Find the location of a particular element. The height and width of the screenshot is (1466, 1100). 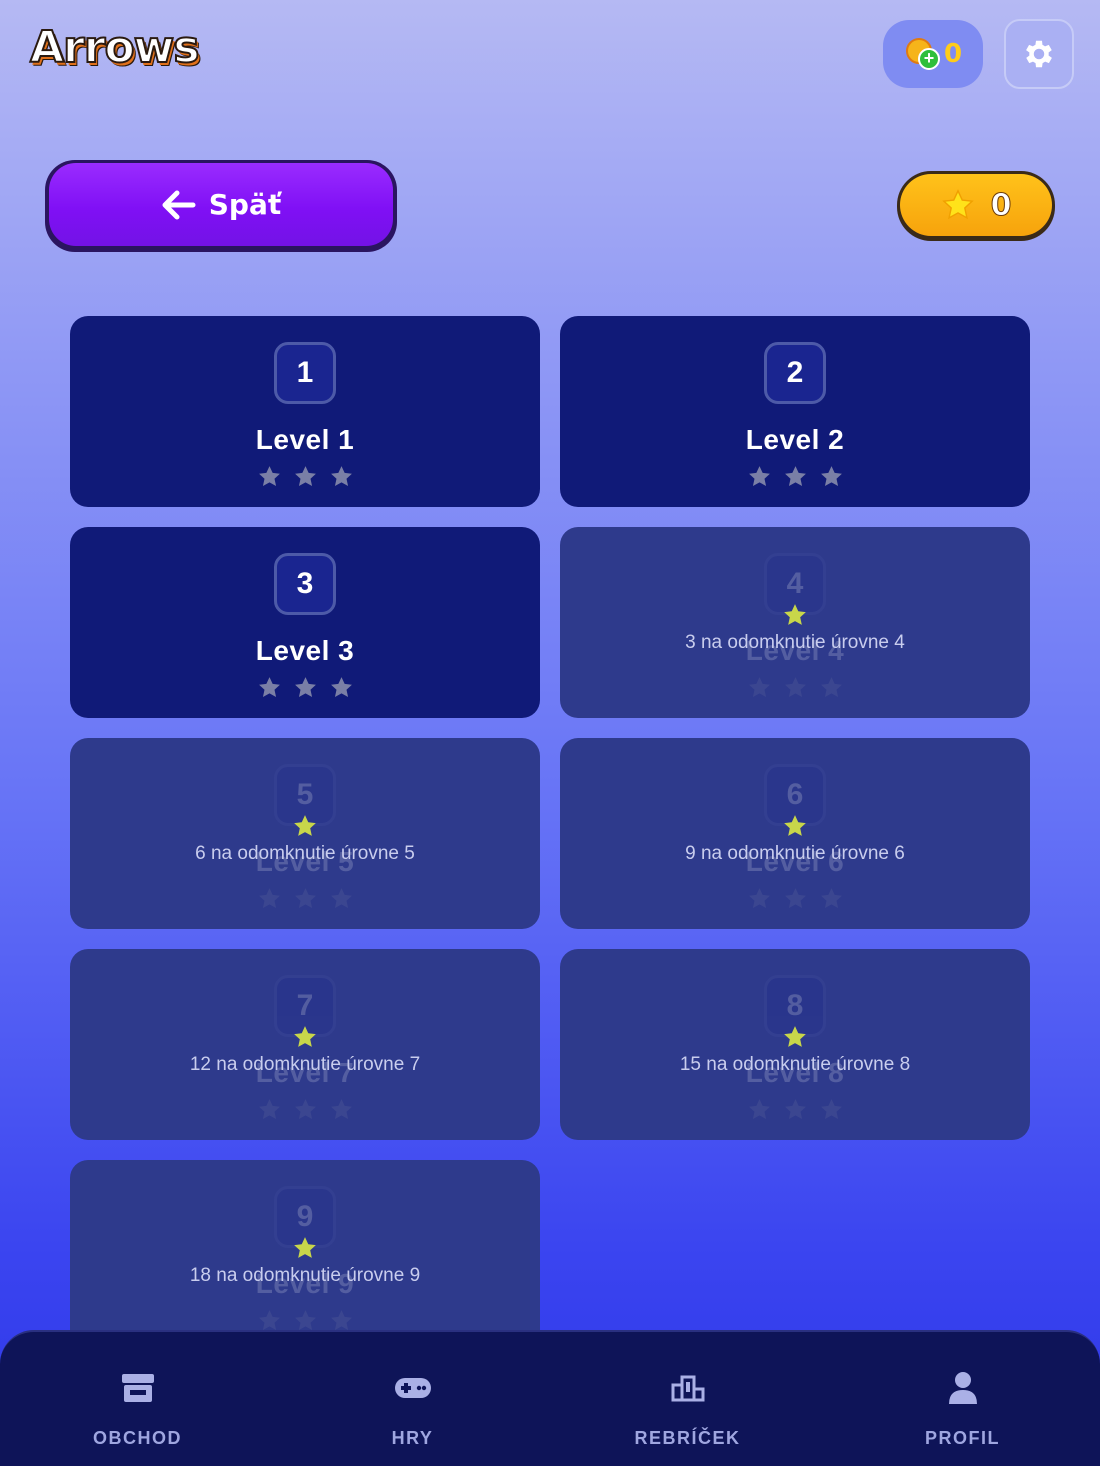

level-card: 8 Level 8 15 na odomknutie úrovne 8 is located at coordinates (795, 1044).